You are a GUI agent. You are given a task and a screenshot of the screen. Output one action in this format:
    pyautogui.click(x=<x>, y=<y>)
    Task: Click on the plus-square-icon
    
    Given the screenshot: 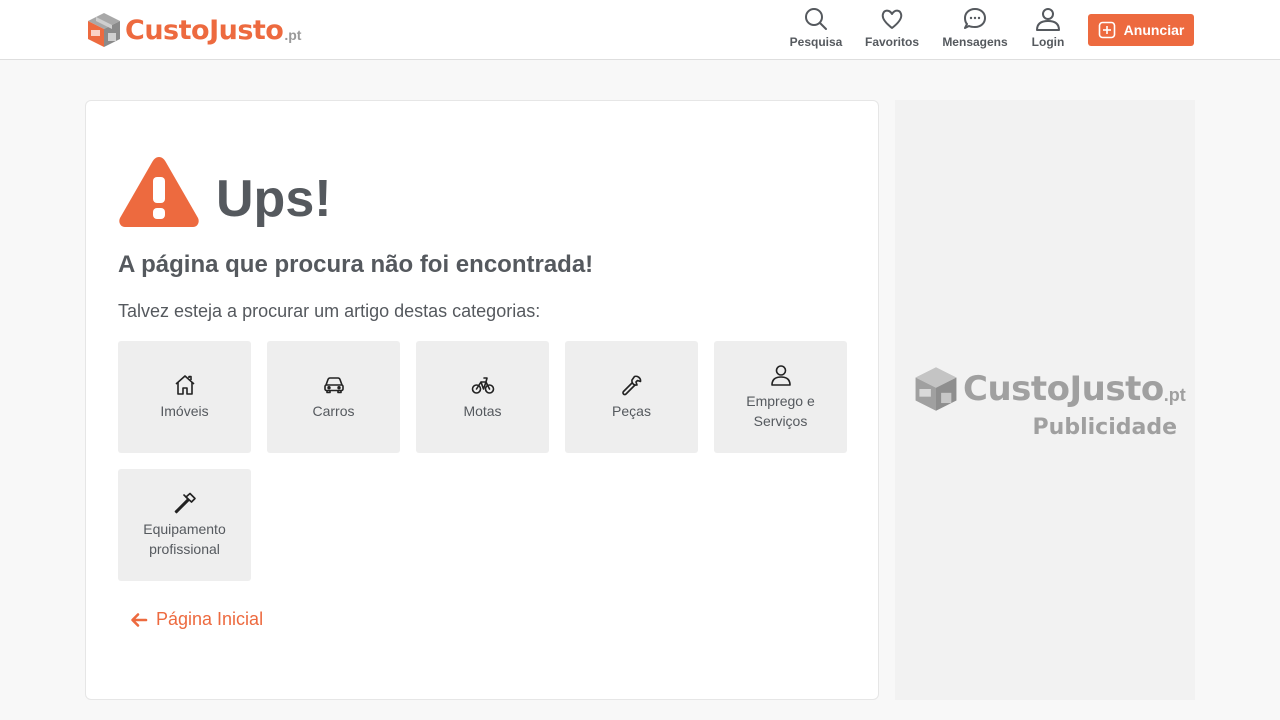 What is the action you would take?
    pyautogui.click(x=1106, y=30)
    